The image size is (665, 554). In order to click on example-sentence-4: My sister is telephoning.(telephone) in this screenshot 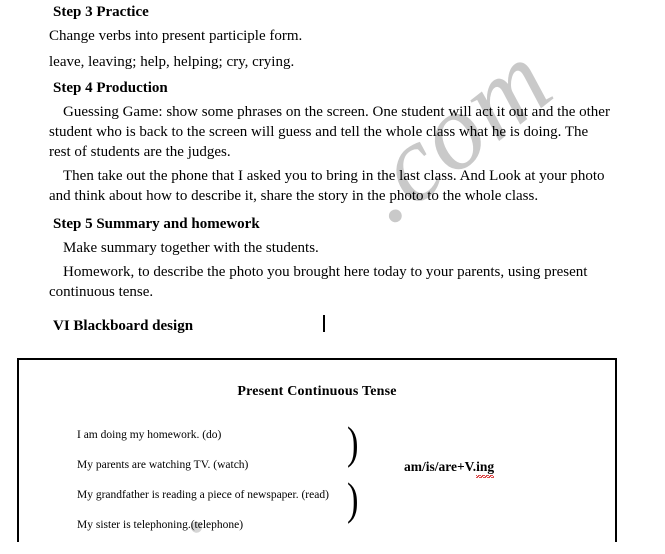, I will do `click(160, 525)`.